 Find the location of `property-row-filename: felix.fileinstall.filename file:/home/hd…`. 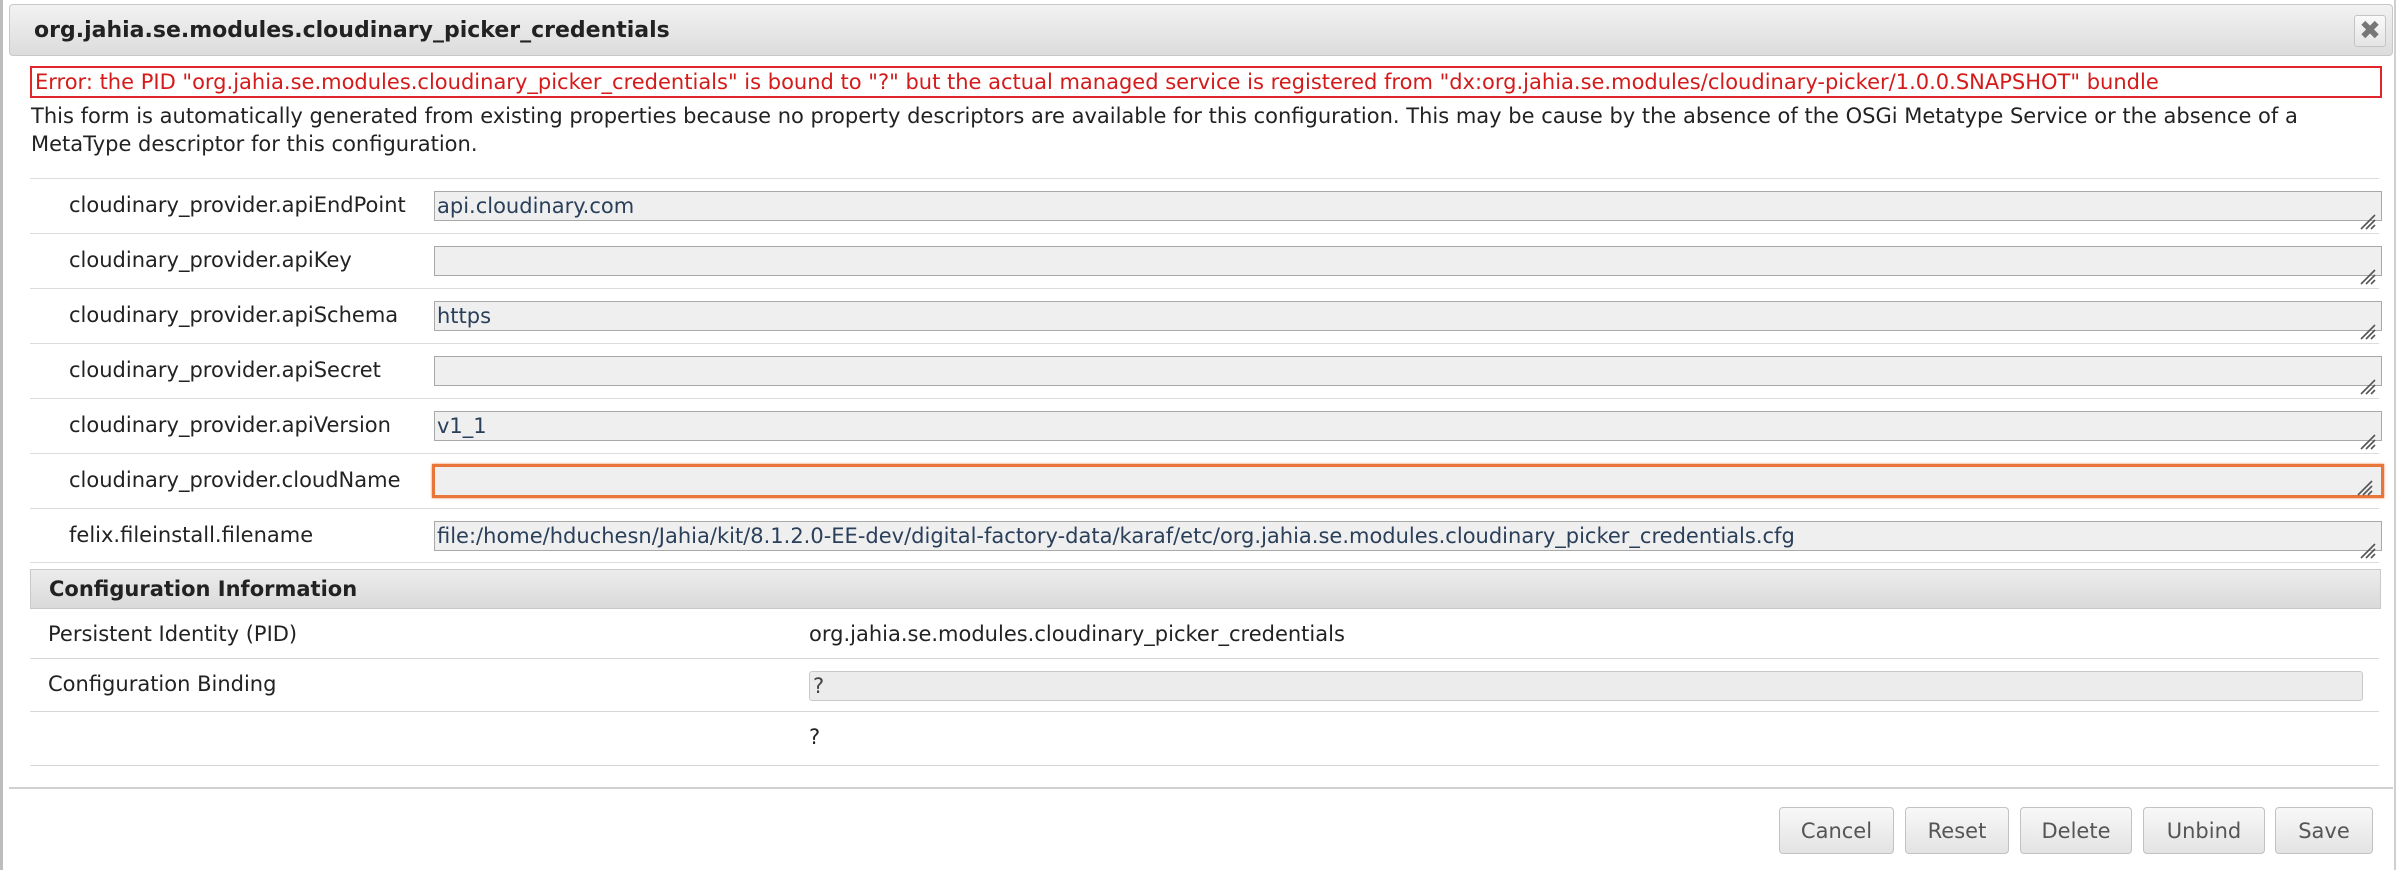

property-row-filename: felix.fileinstall.filename file:/home/hd… is located at coordinates (1206, 535).